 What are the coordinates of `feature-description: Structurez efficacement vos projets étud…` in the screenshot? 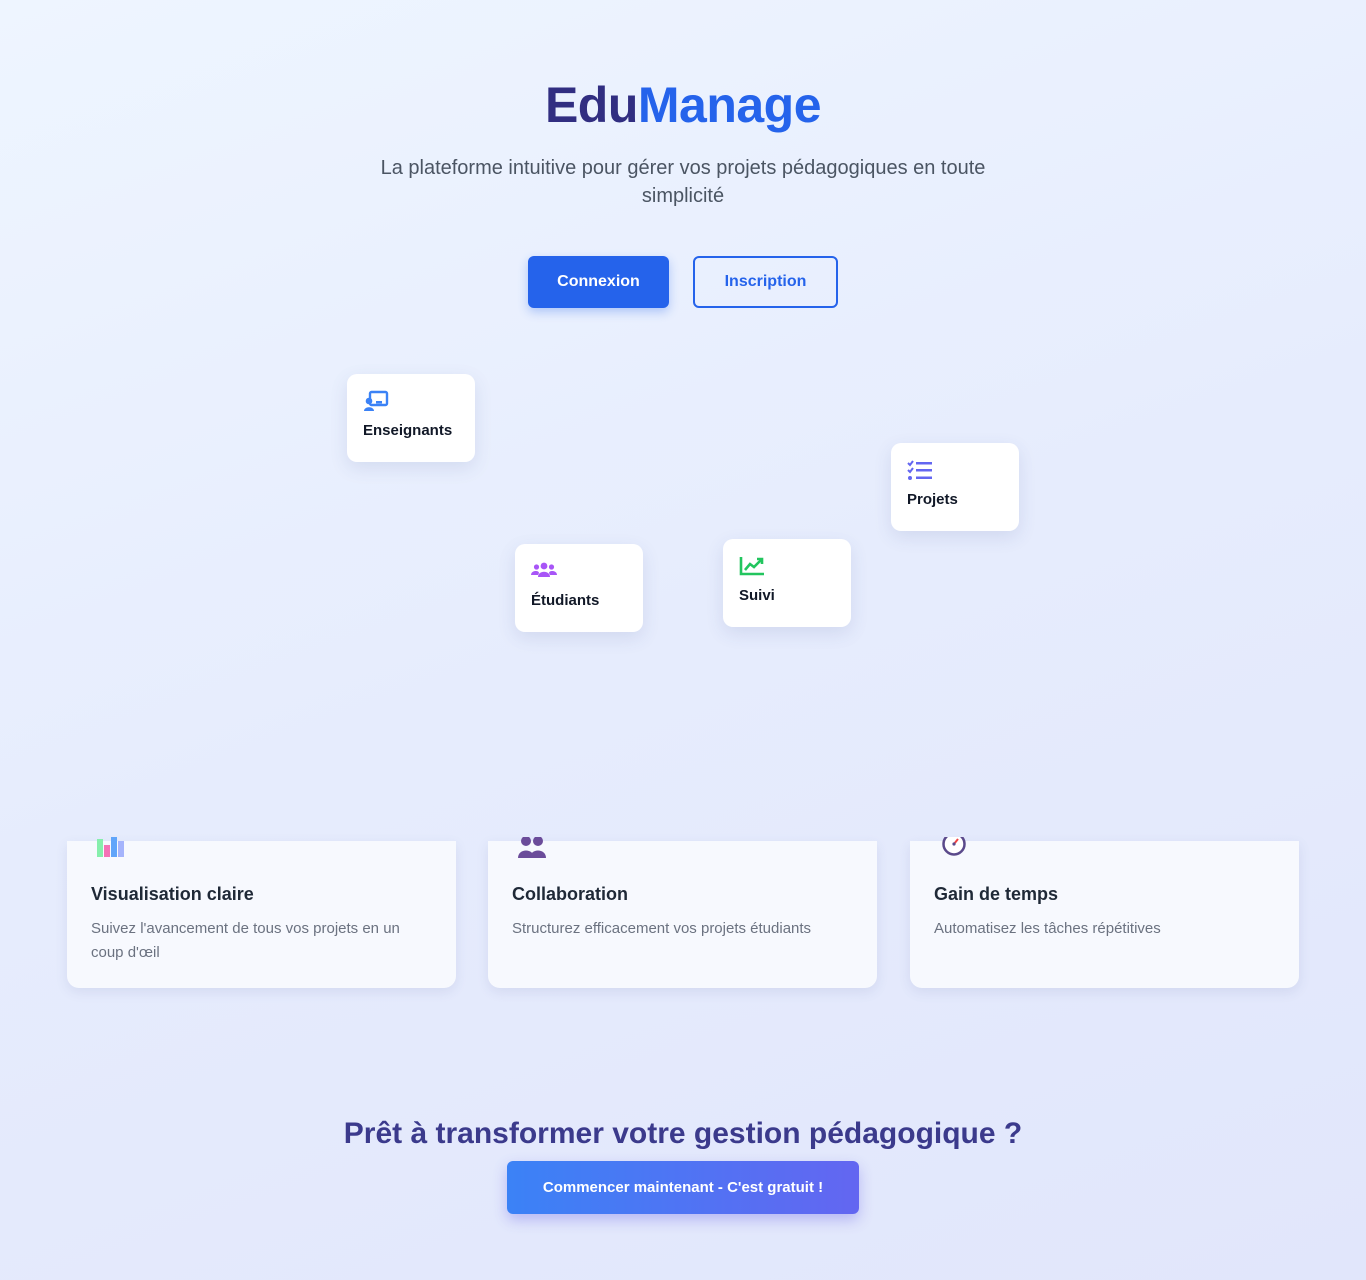 It's located at (662, 928).